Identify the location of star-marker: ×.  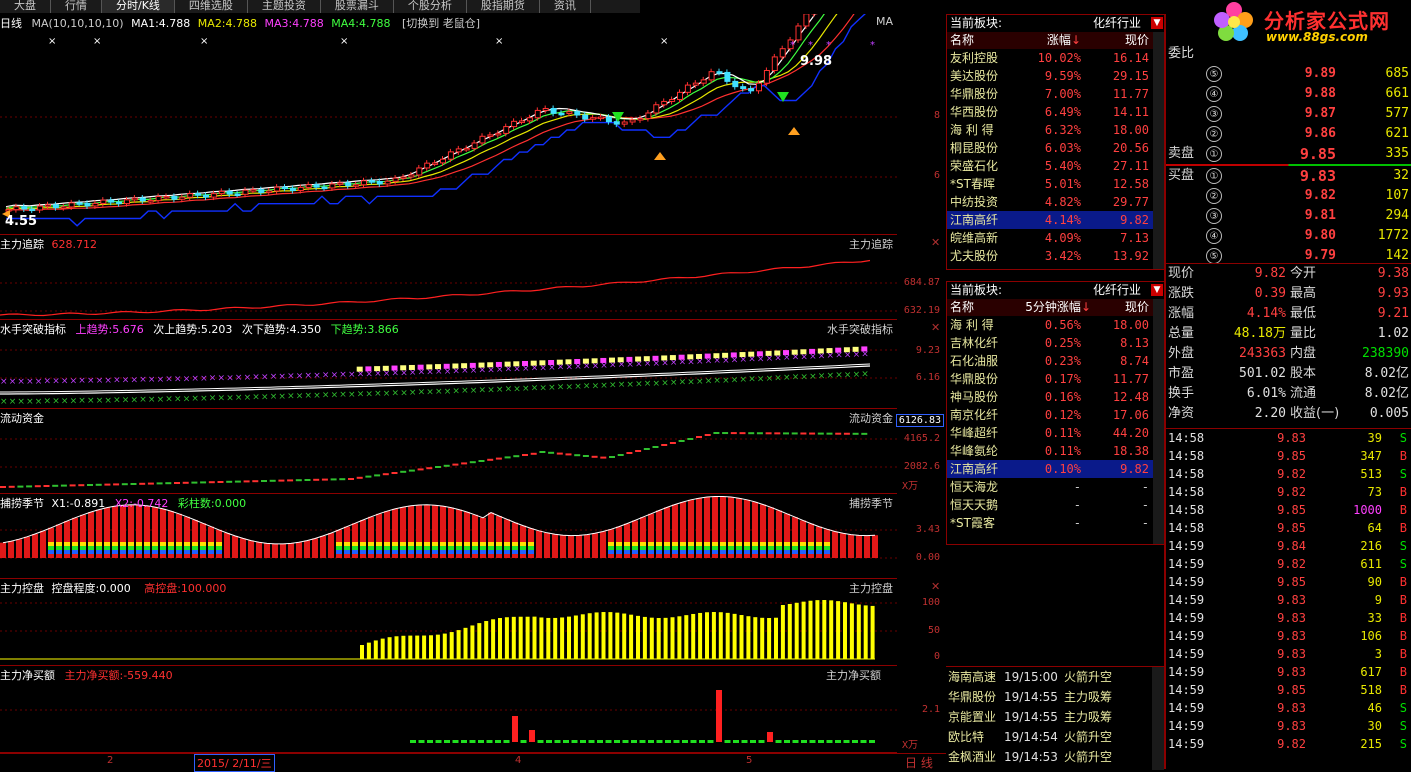
(204, 41).